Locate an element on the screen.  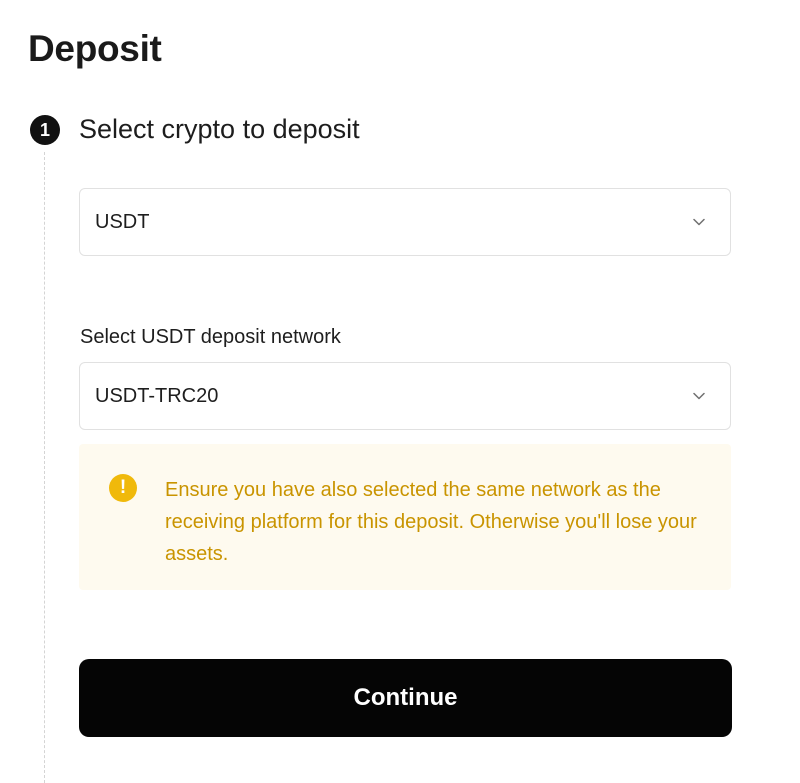
network-select-value: USDT-TRC20 is located at coordinates (157, 395).